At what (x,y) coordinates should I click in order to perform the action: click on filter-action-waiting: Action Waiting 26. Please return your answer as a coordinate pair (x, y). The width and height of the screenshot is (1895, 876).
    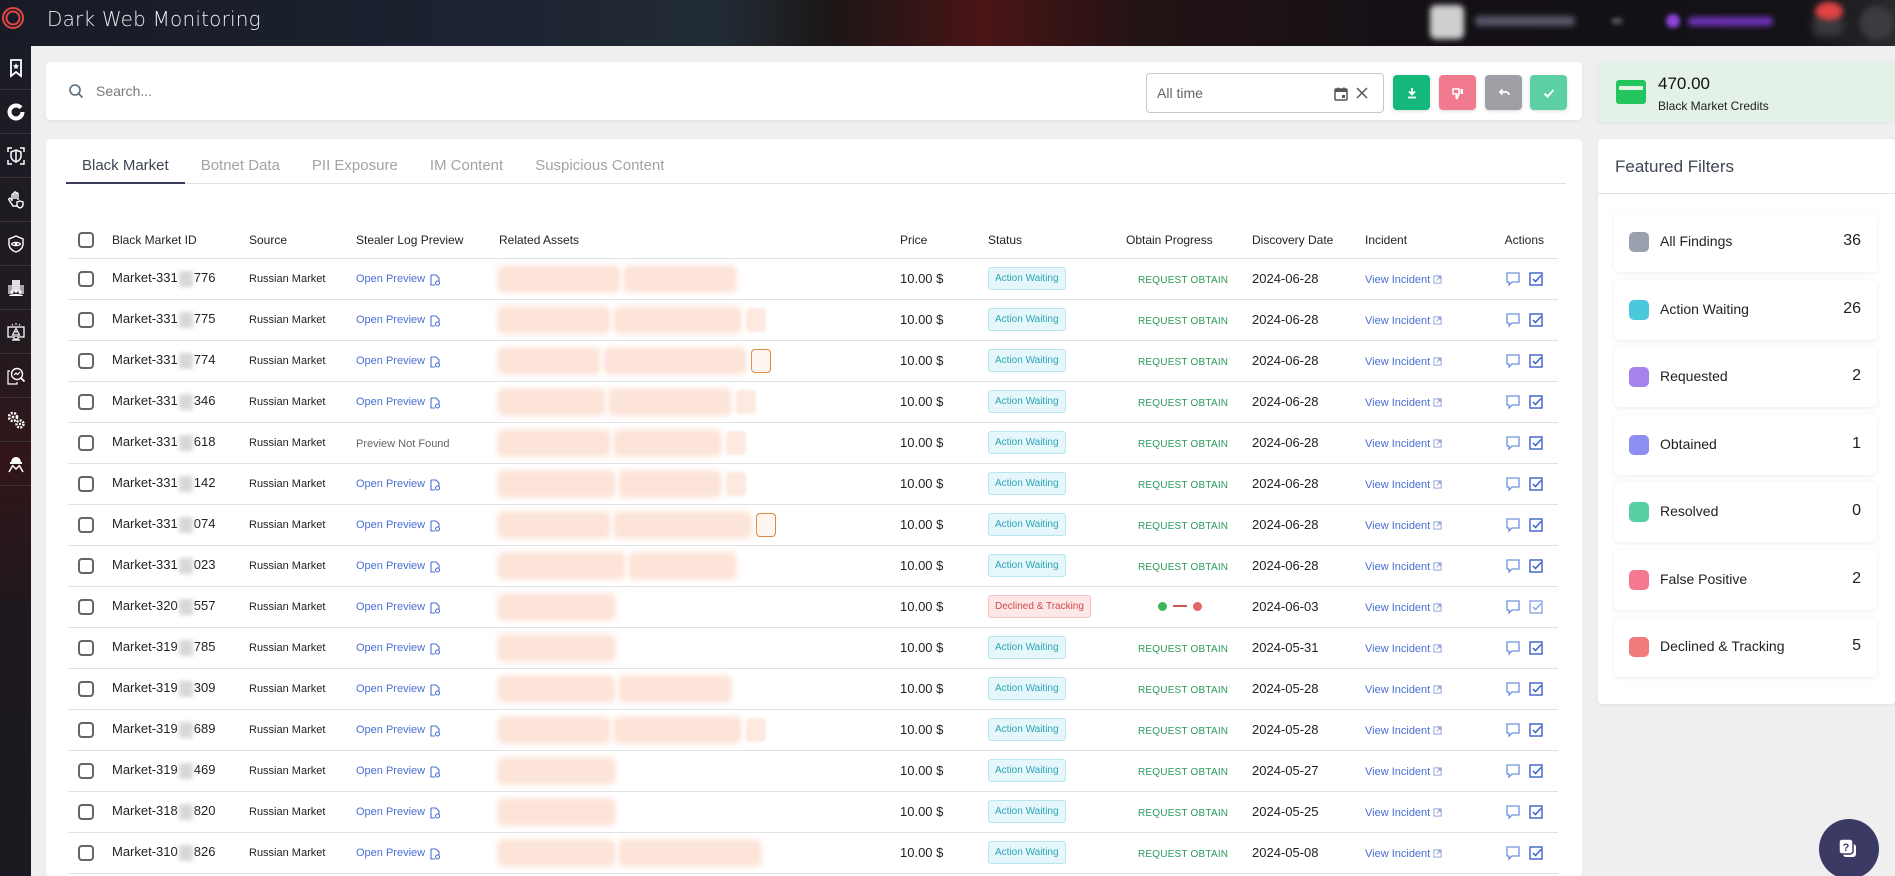
    Looking at the image, I should click on (1745, 309).